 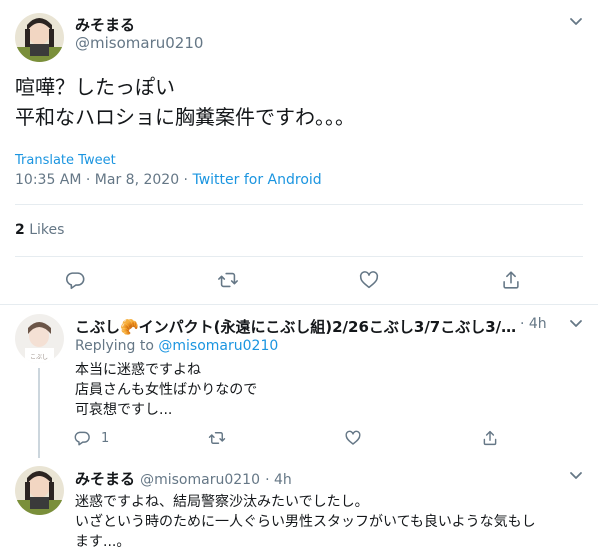 I want to click on translate-tweet-link: Translate Tweet, so click(x=65, y=160).